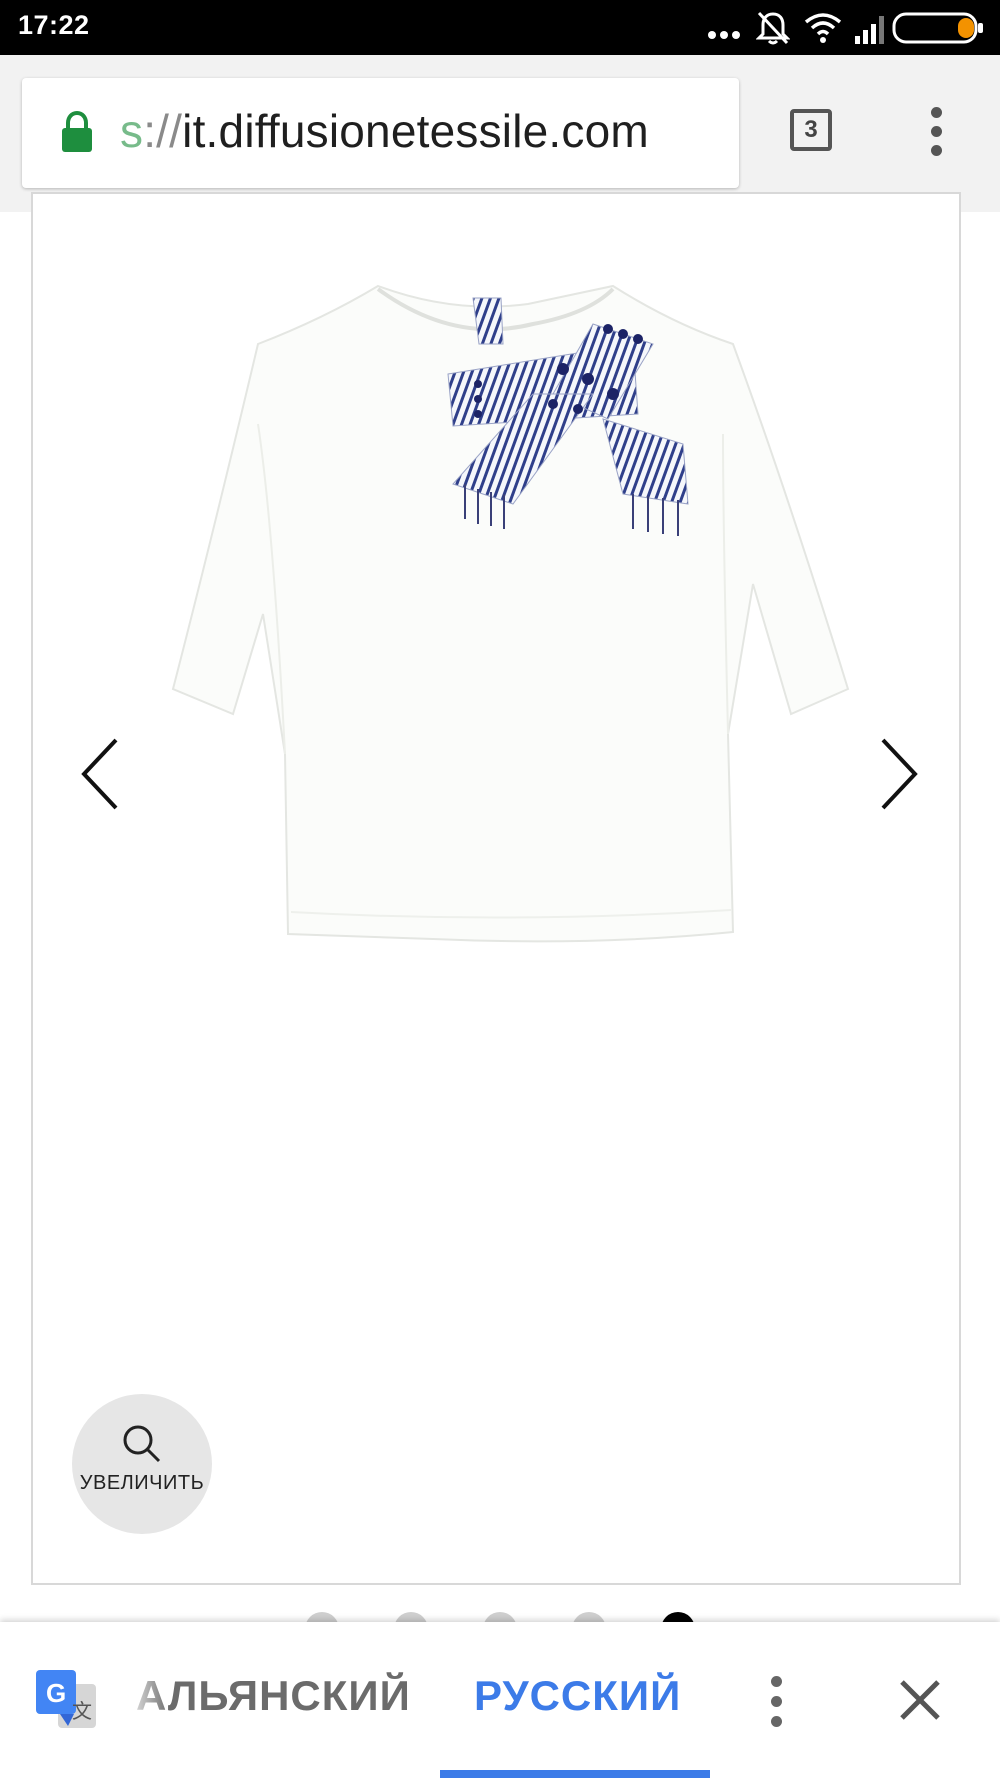  Describe the element at coordinates (103, 774) in the screenshot. I see `previous-image-arrow-icon` at that location.